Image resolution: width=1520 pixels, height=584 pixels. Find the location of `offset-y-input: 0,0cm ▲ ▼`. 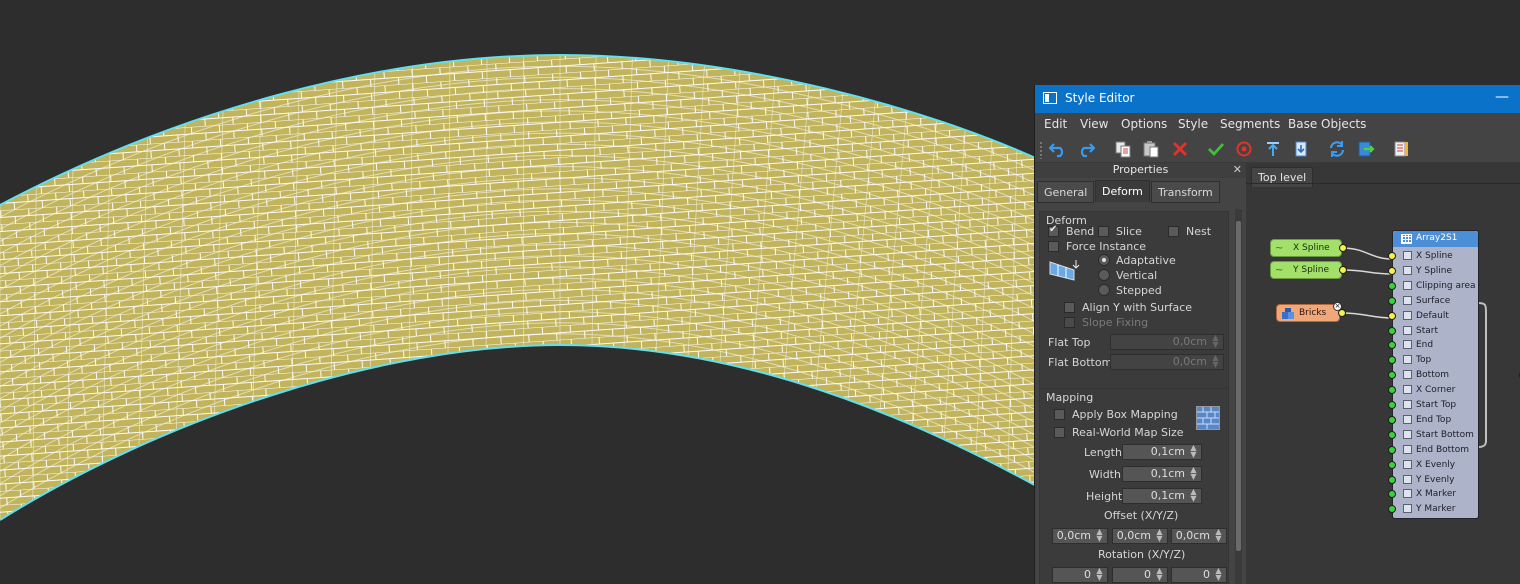

offset-y-input: 0,0cm ▲ ▼ is located at coordinates (1140, 536).